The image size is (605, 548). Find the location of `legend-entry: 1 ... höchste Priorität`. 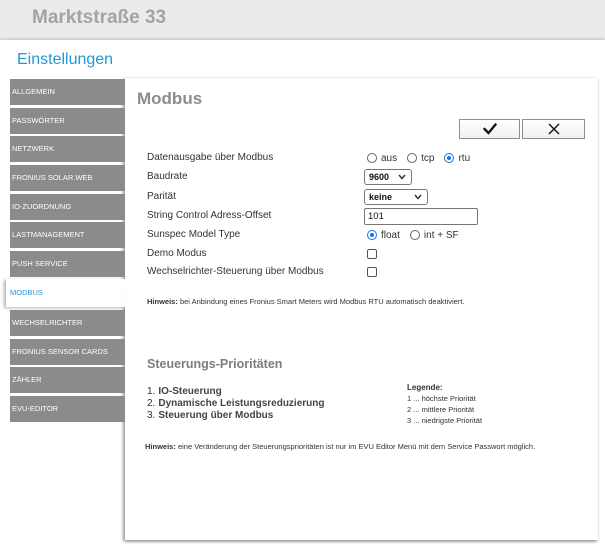

legend-entry: 1 ... höchste Priorität is located at coordinates (441, 398).